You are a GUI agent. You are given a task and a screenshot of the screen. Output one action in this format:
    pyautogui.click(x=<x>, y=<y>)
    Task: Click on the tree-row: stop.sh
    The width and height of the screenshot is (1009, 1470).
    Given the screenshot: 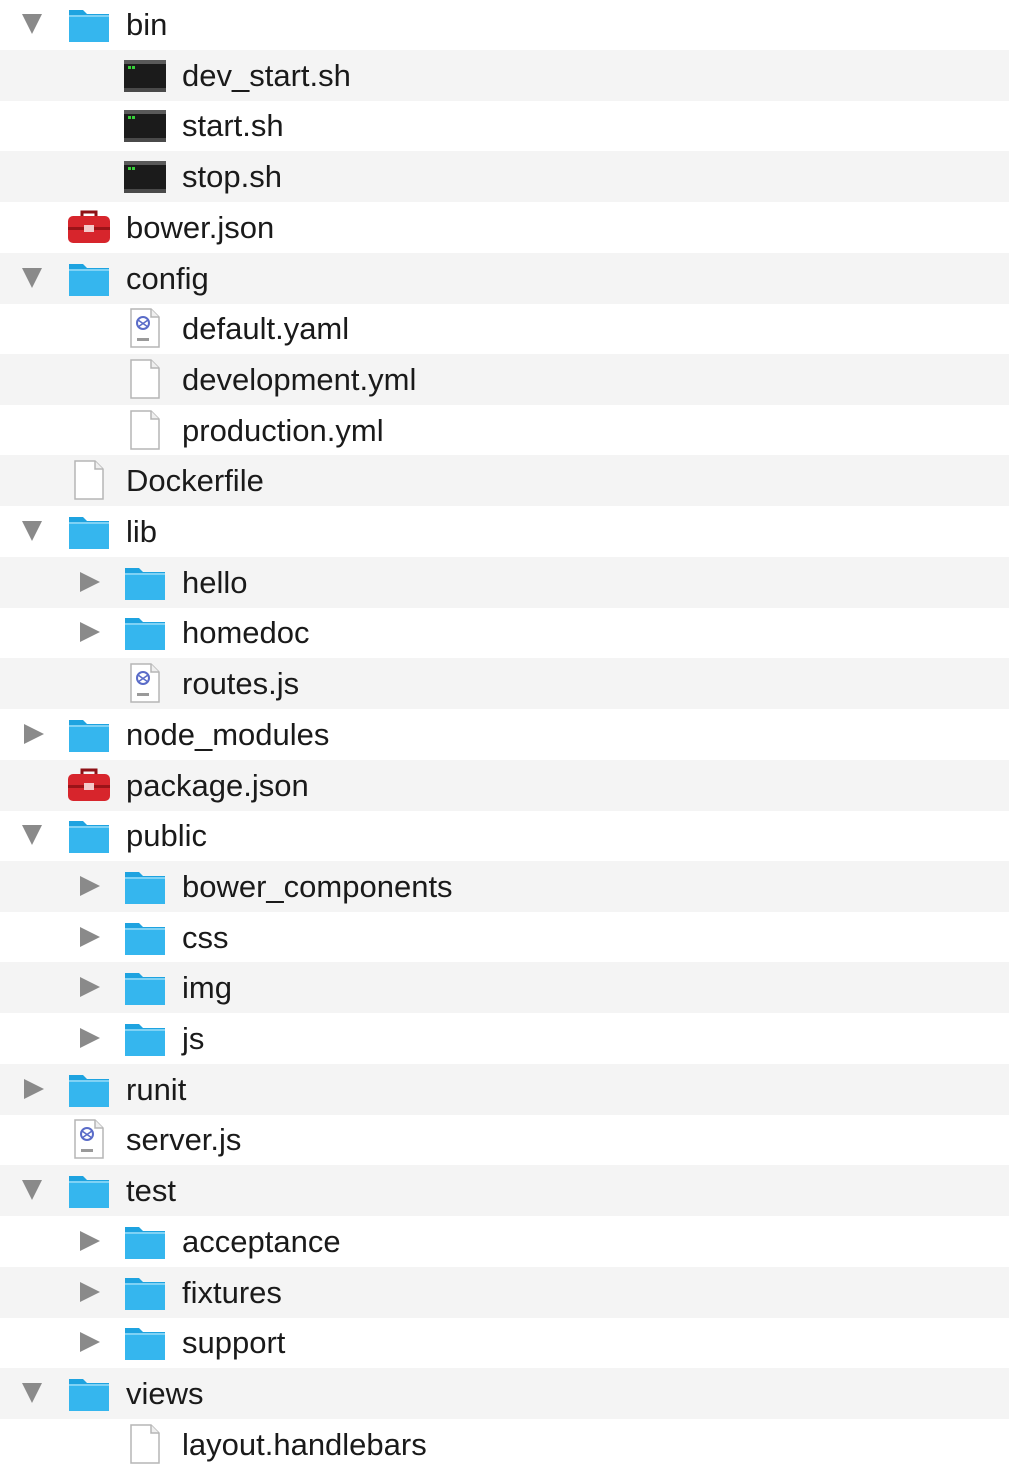 What is the action you would take?
    pyautogui.click(x=504, y=177)
    